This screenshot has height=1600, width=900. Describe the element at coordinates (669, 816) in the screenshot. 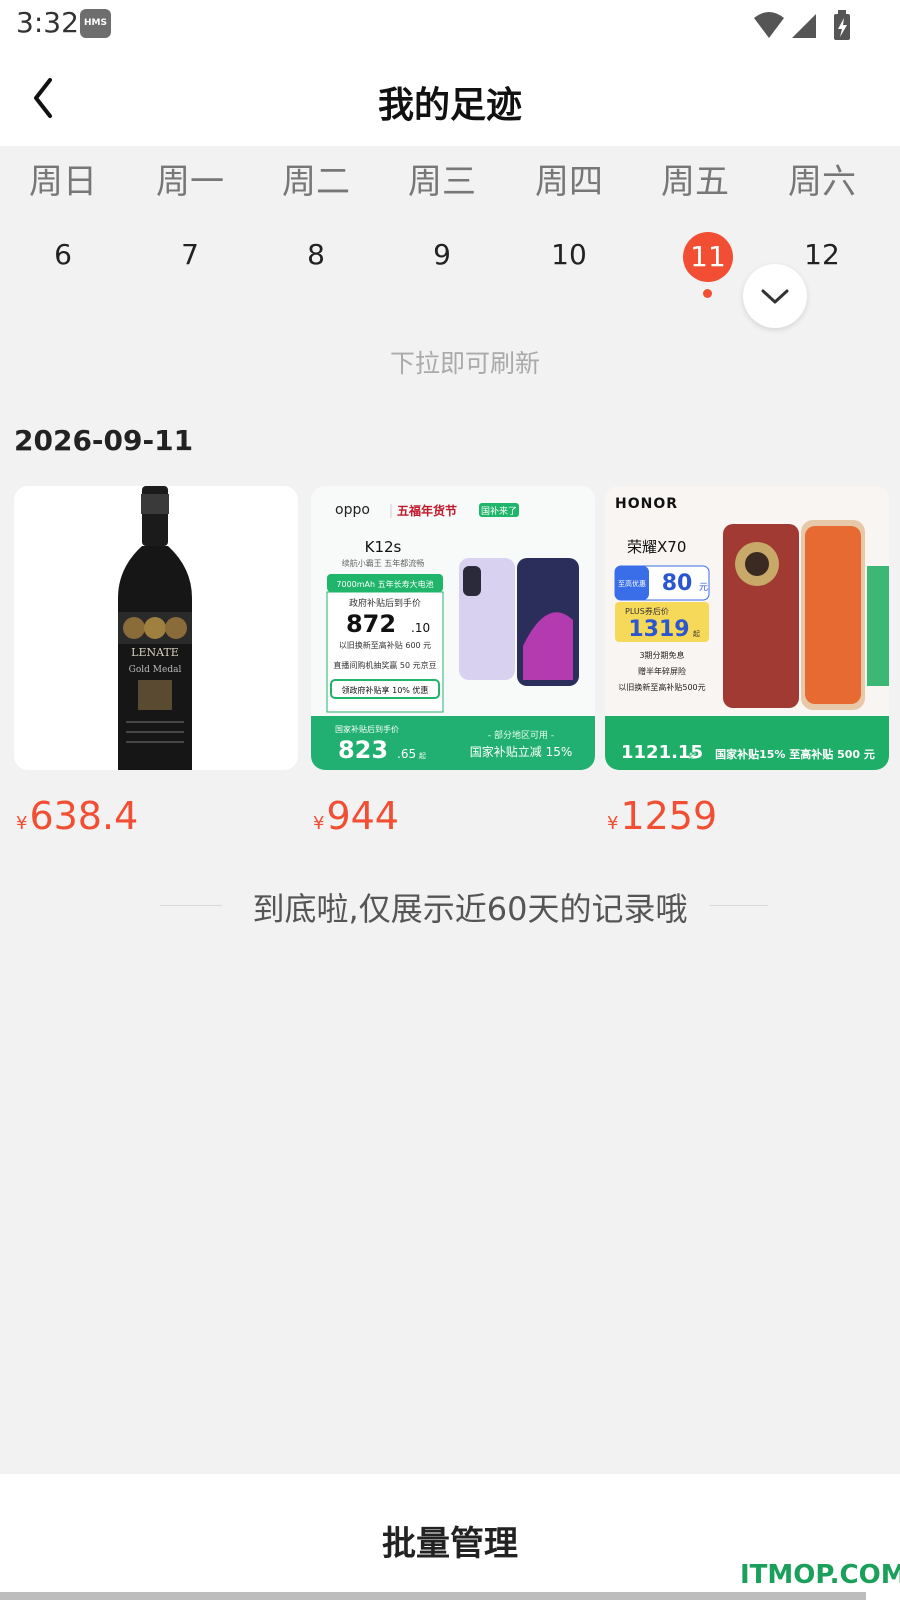

I see `price-value: 1259` at that location.